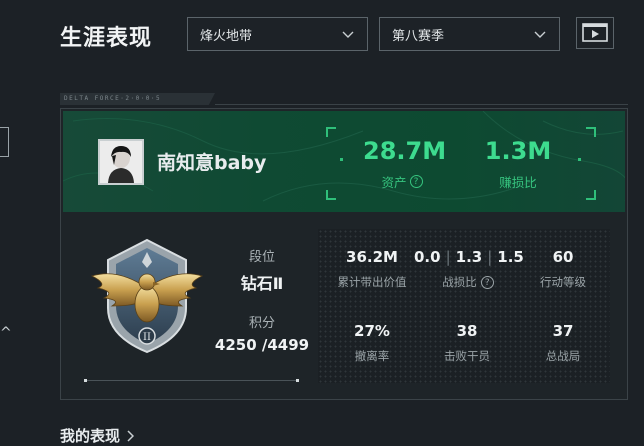 This screenshot has height=446, width=644. I want to click on assets-label-group: 资产 ?, so click(402, 181).